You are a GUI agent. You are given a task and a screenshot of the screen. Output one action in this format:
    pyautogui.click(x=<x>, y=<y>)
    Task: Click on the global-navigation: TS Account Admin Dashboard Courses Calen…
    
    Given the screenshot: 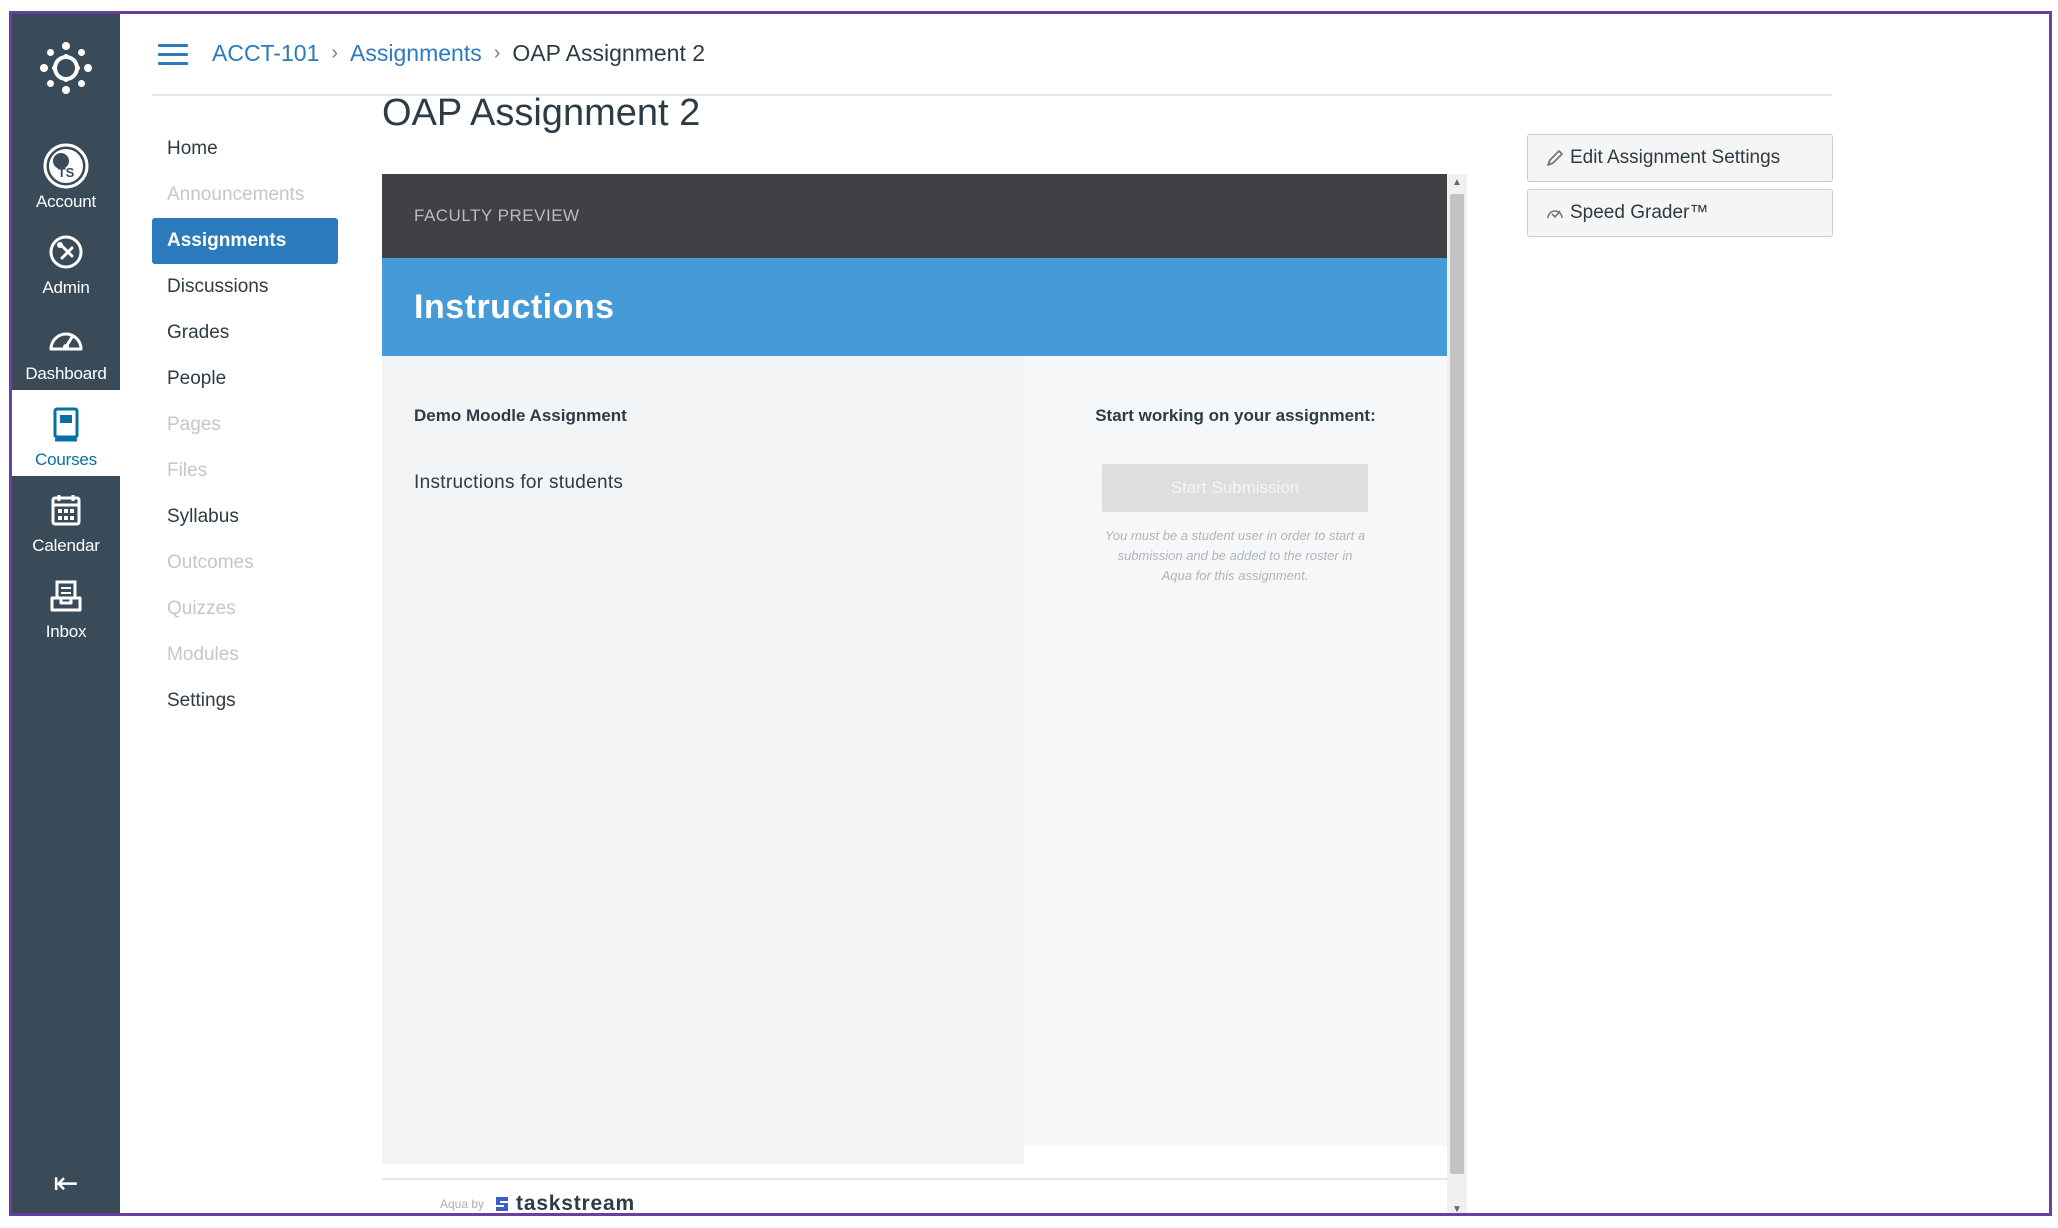 What is the action you would take?
    pyautogui.click(x=66, y=613)
    